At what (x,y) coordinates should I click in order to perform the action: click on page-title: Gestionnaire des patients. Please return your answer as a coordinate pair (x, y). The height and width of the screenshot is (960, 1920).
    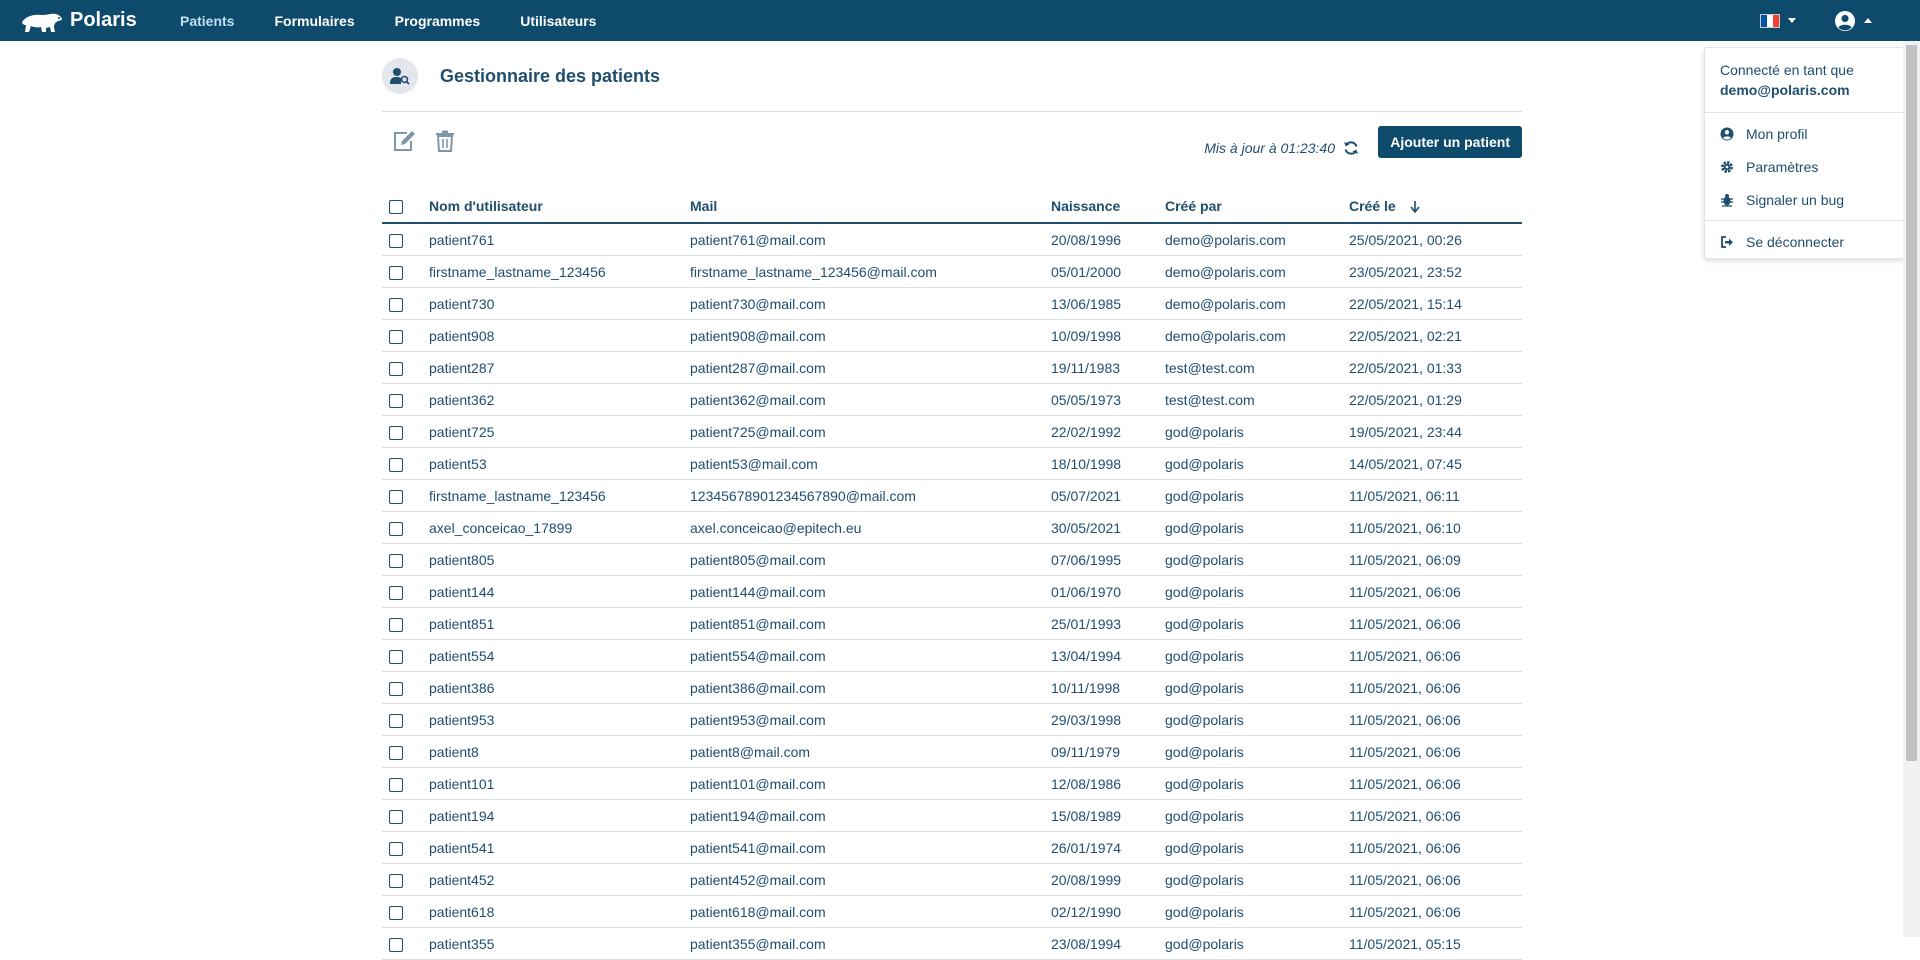
    Looking at the image, I should click on (550, 75).